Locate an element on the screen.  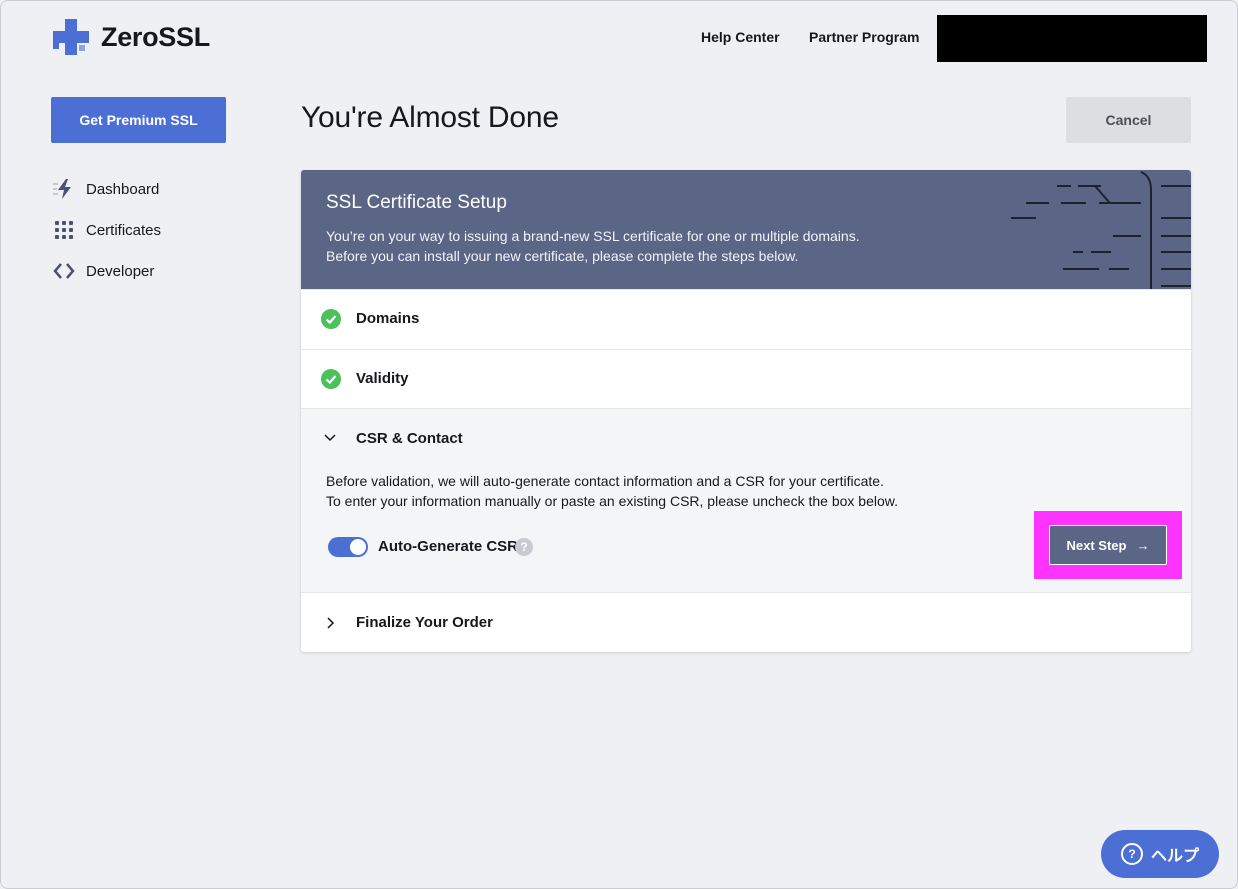
highlight-box: Next Step → is located at coordinates (1108, 545).